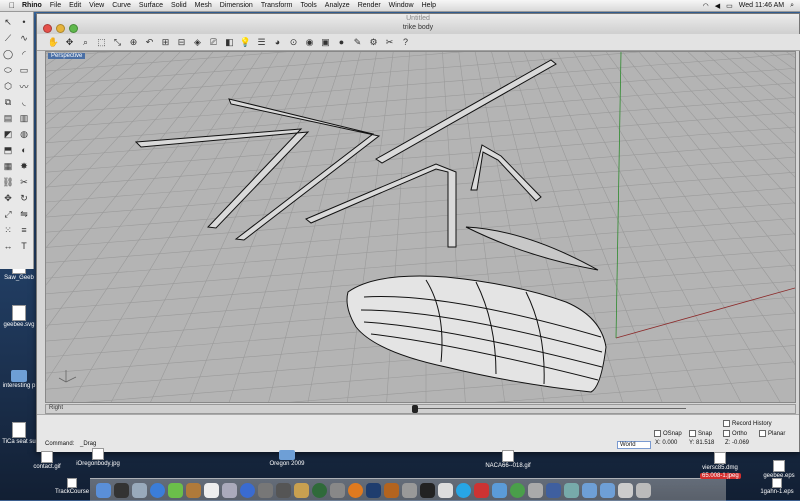  What do you see at coordinates (729, 6) in the screenshot?
I see `battery-icon: ▭` at bounding box center [729, 6].